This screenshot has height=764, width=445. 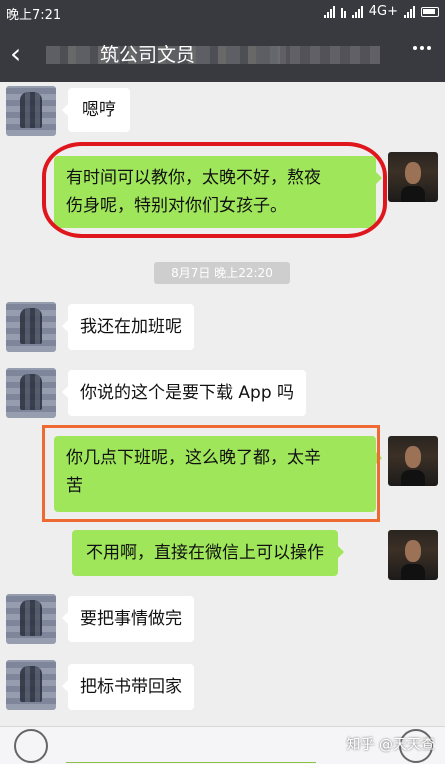 What do you see at coordinates (131, 687) in the screenshot?
I see `message-text: 把标书带回家` at bounding box center [131, 687].